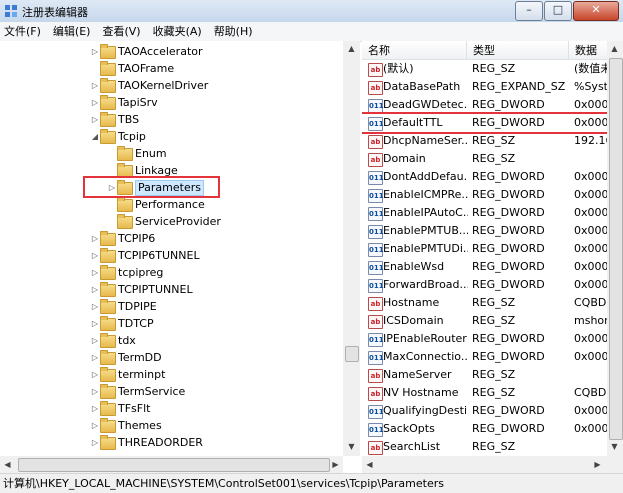  I want to click on tree-hscroll-thumb, so click(174, 465).